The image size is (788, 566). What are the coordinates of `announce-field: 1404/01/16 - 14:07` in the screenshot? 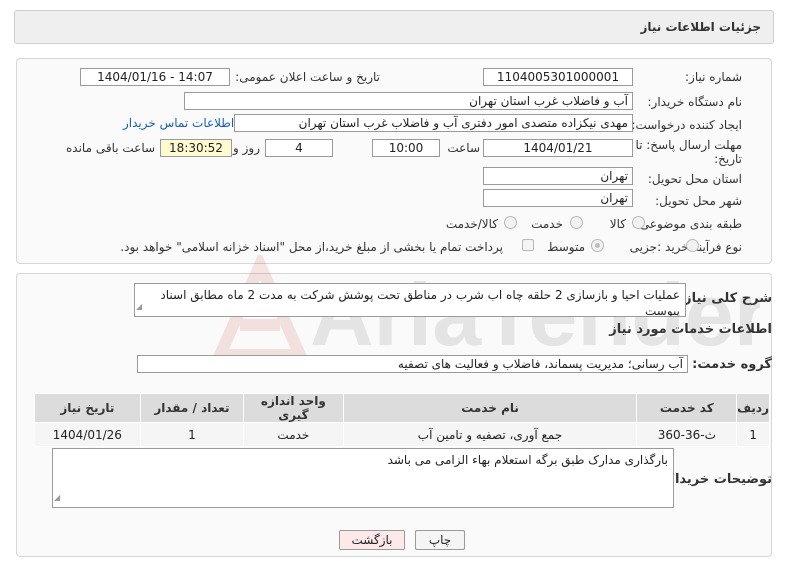 It's located at (155, 77).